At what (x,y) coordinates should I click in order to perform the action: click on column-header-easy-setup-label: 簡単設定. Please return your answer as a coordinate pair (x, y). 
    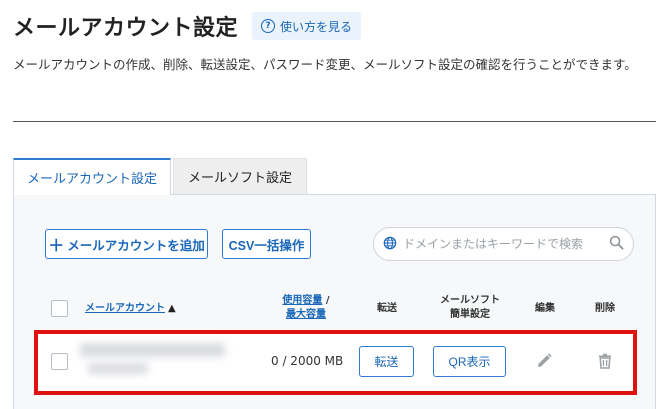
    Looking at the image, I should click on (470, 314).